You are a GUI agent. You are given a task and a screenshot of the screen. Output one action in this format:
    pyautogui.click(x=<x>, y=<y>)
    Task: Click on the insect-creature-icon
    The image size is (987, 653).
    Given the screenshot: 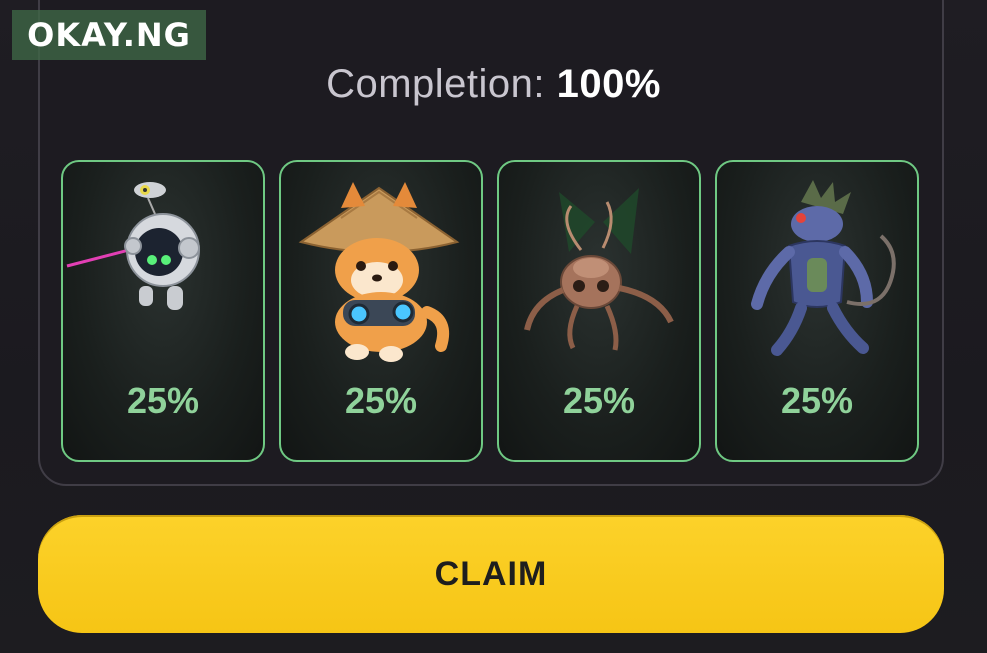 What is the action you would take?
    pyautogui.click(x=599, y=269)
    